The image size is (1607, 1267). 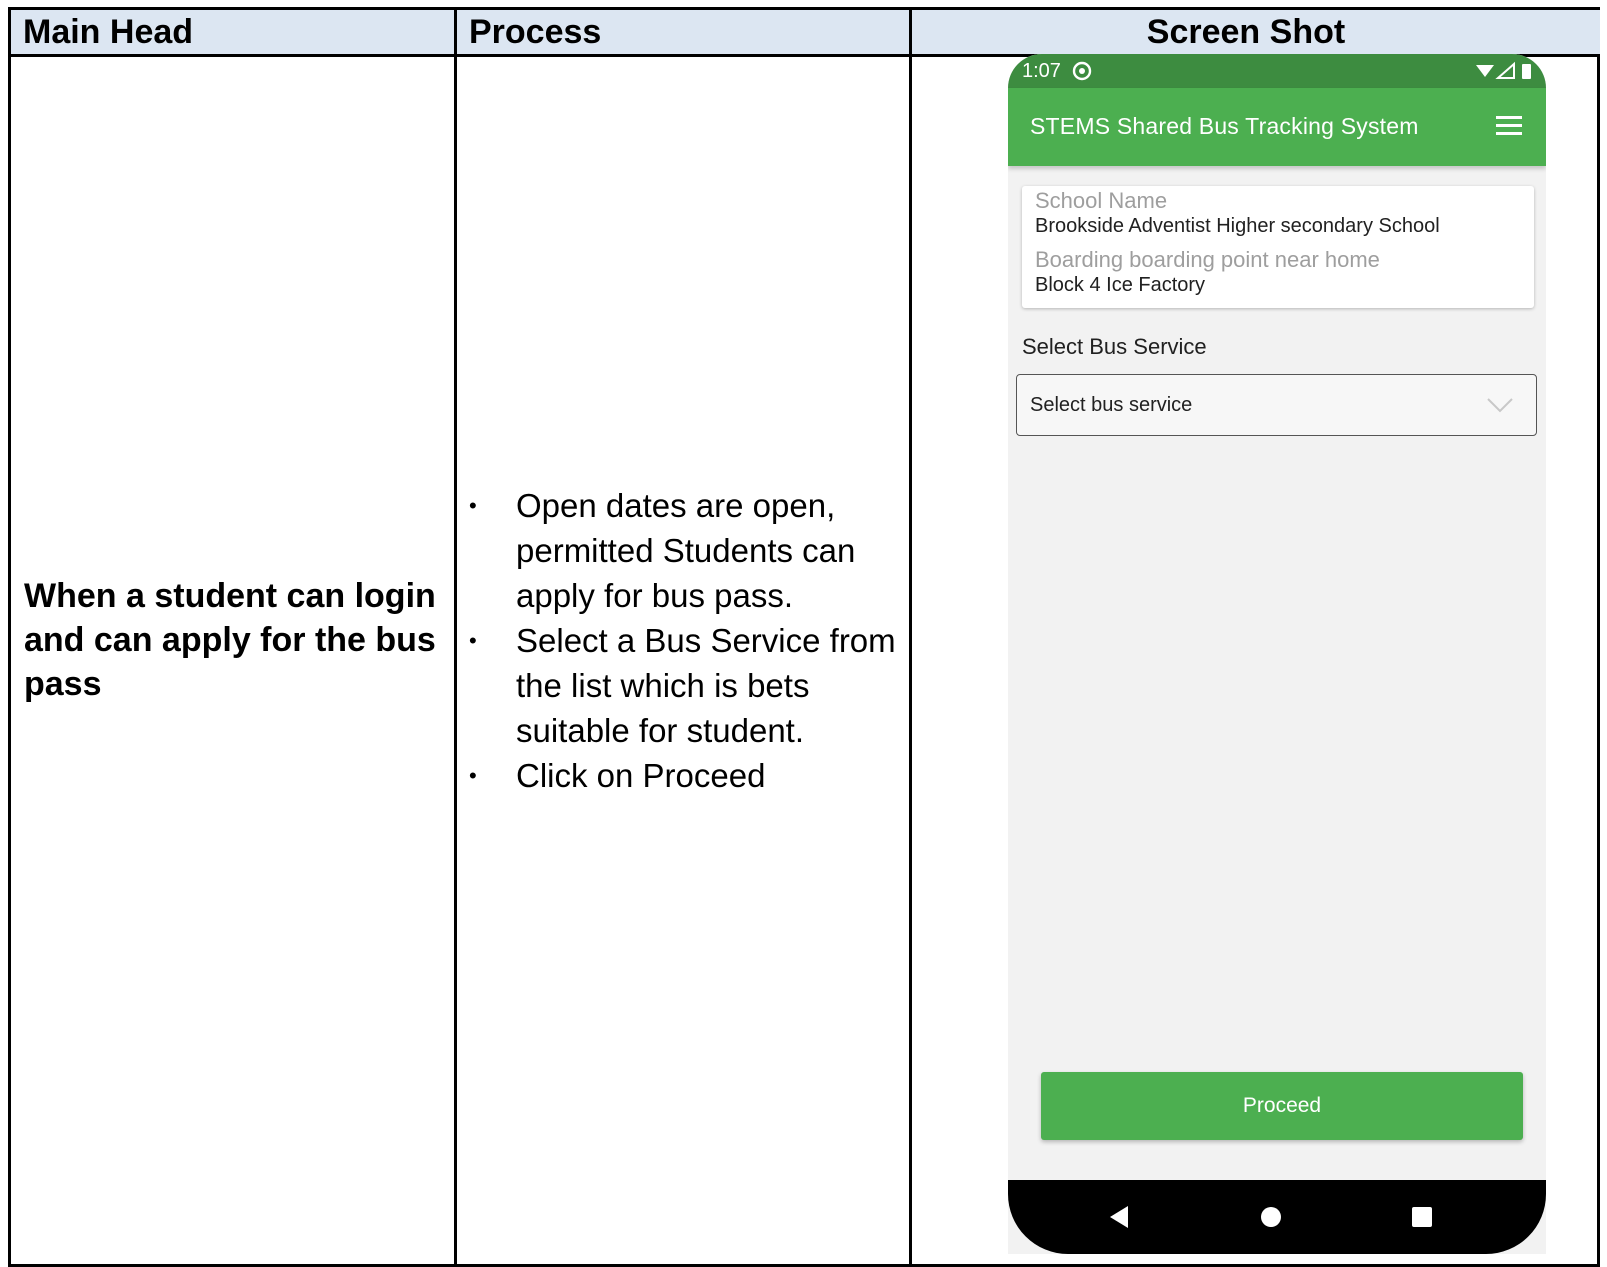 What do you see at coordinates (1224, 126) in the screenshot?
I see `app-title: STEMS Shared Bus Tracking System` at bounding box center [1224, 126].